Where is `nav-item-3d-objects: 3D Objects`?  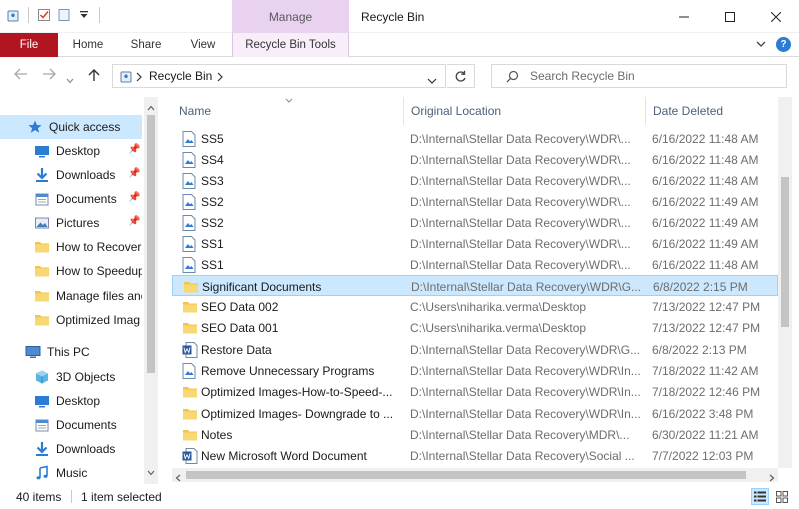 nav-item-3d-objects: 3D Objects is located at coordinates (71, 377).